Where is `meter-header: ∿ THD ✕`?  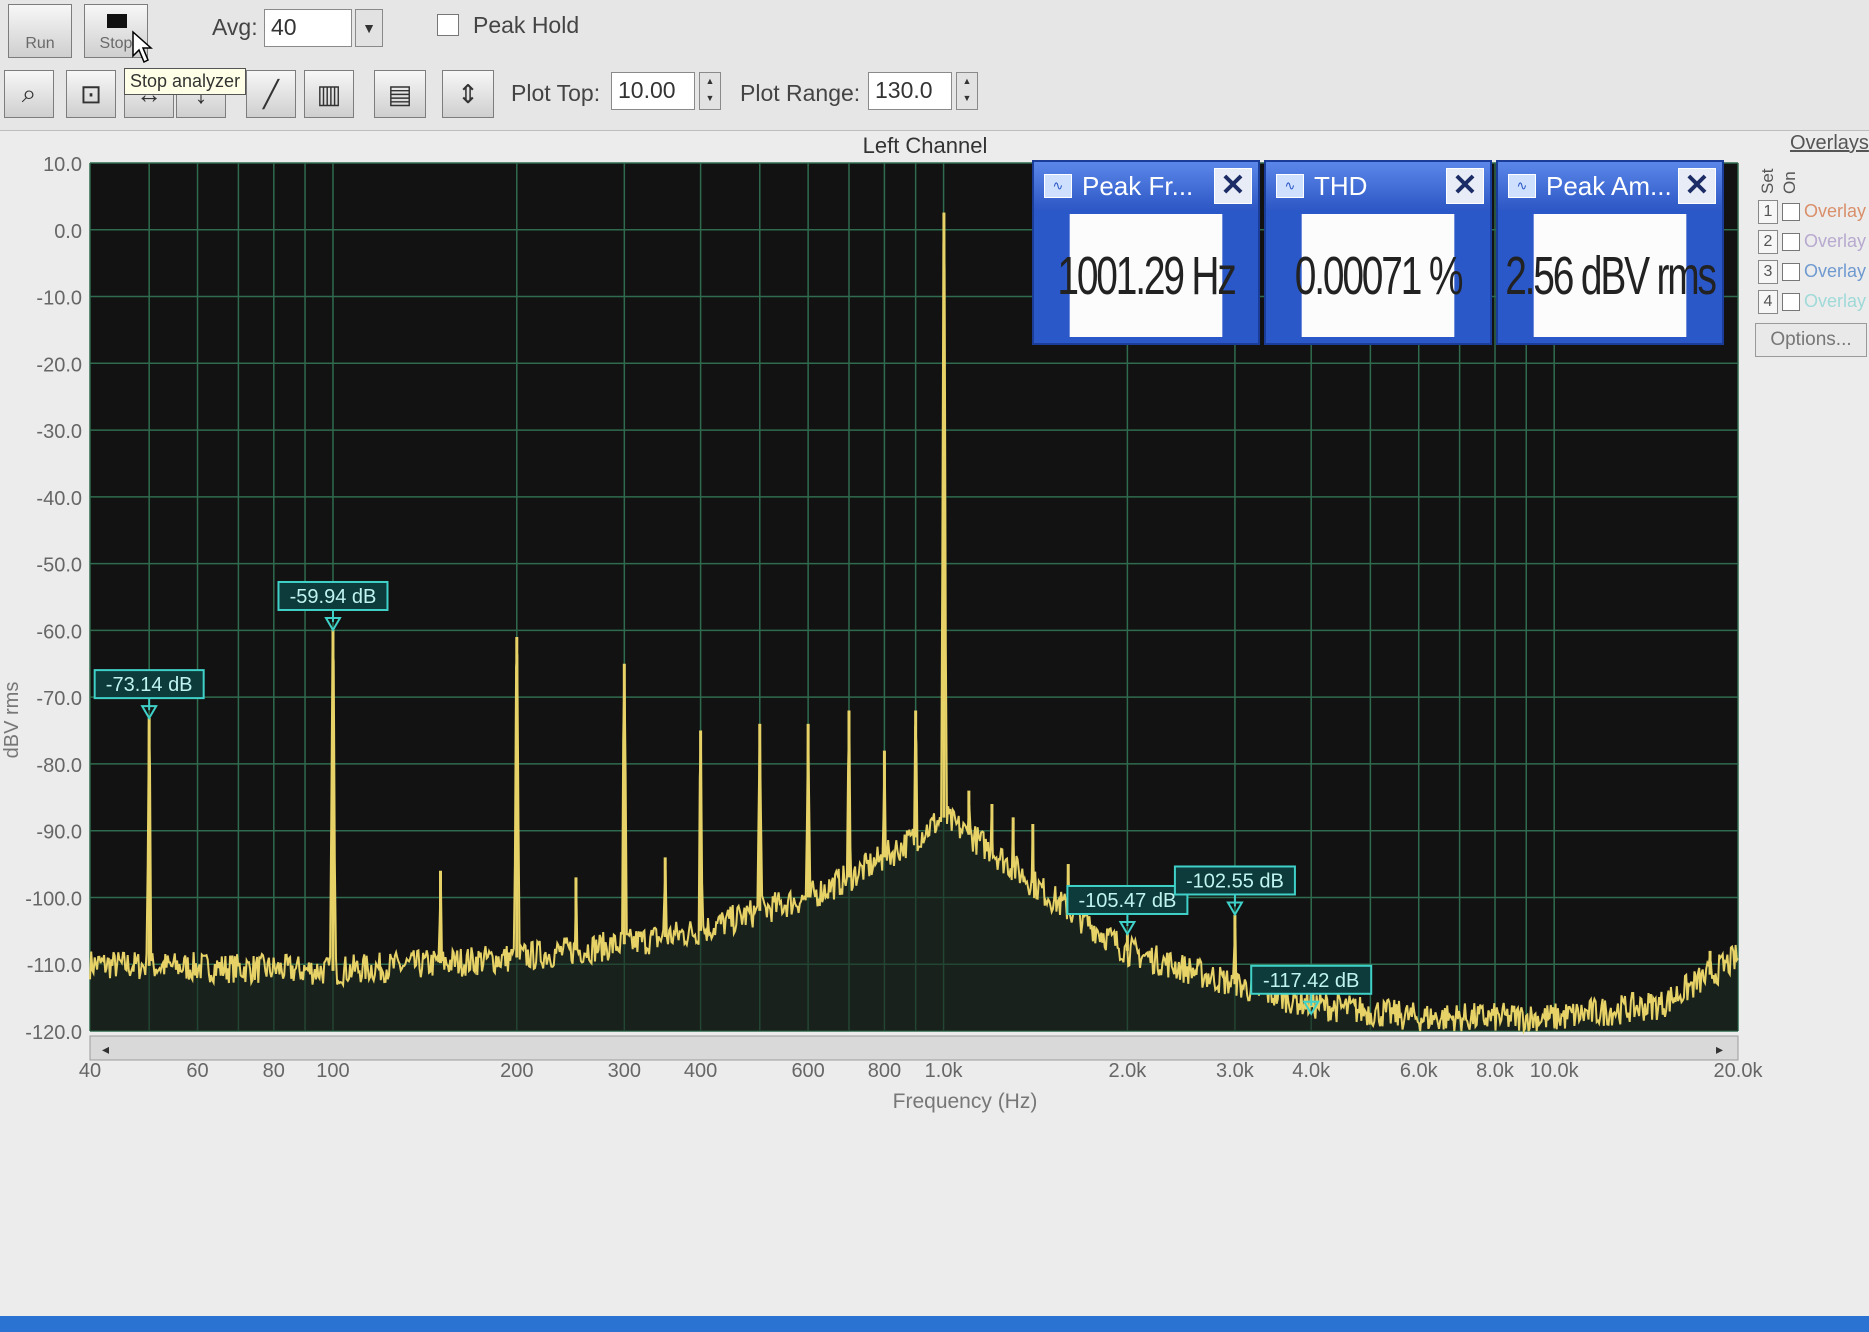
meter-header: ∿ THD ✕ is located at coordinates (1378, 186).